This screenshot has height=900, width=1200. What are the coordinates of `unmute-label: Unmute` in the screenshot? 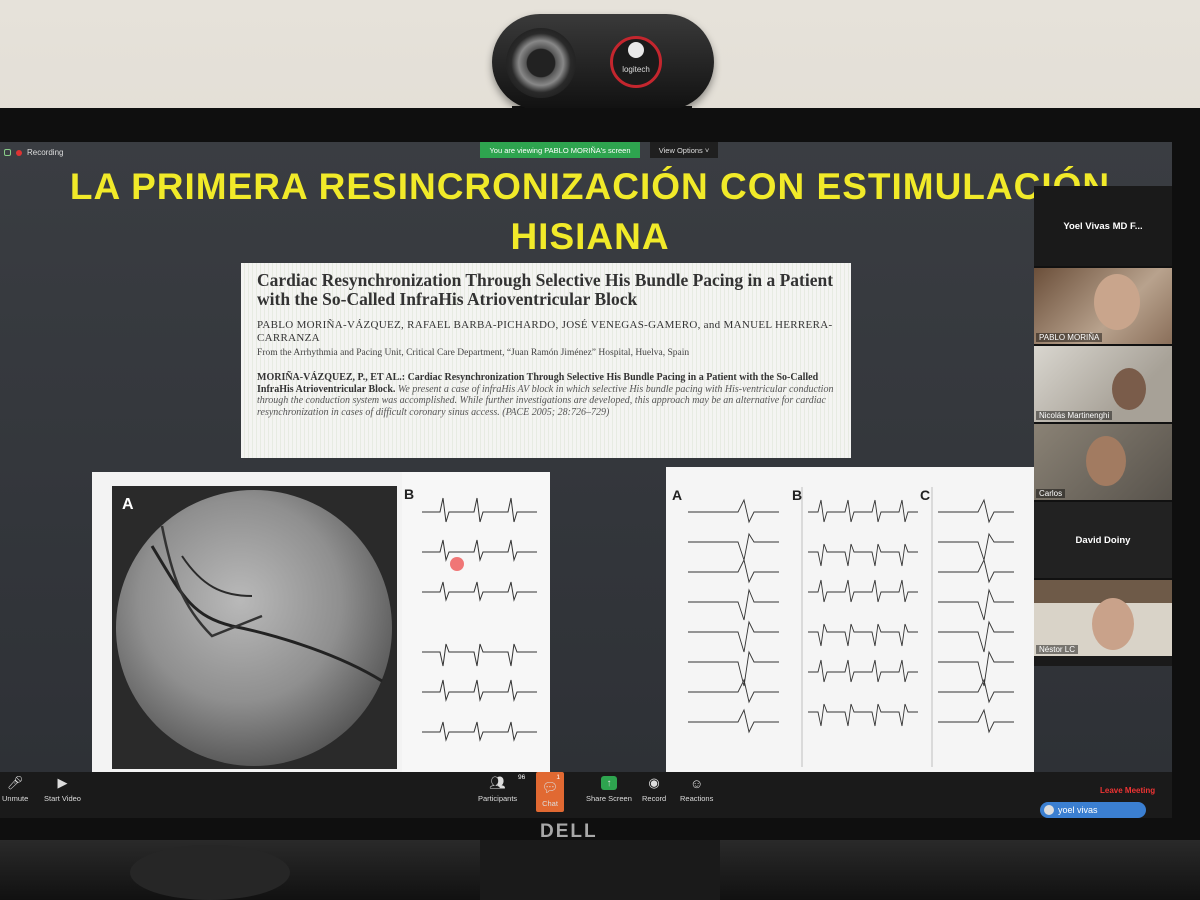 It's located at (15, 798).